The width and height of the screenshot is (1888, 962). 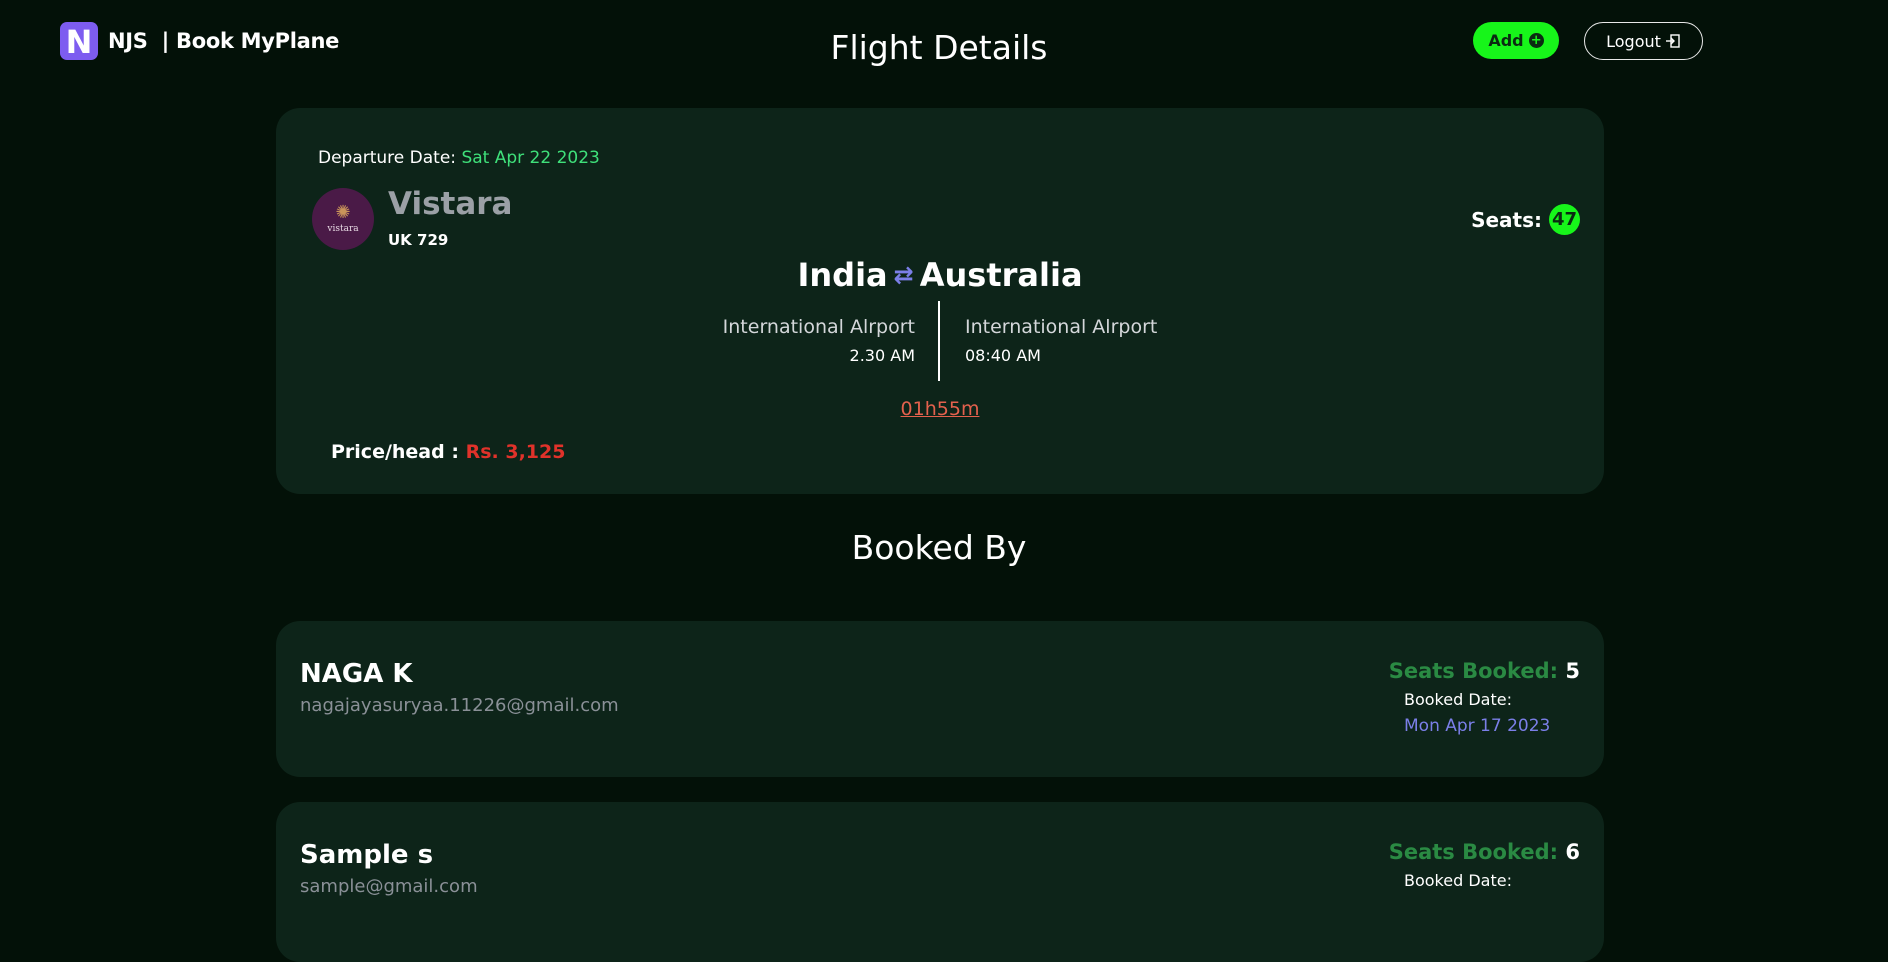 I want to click on airline-logo-text: vistara, so click(x=343, y=229).